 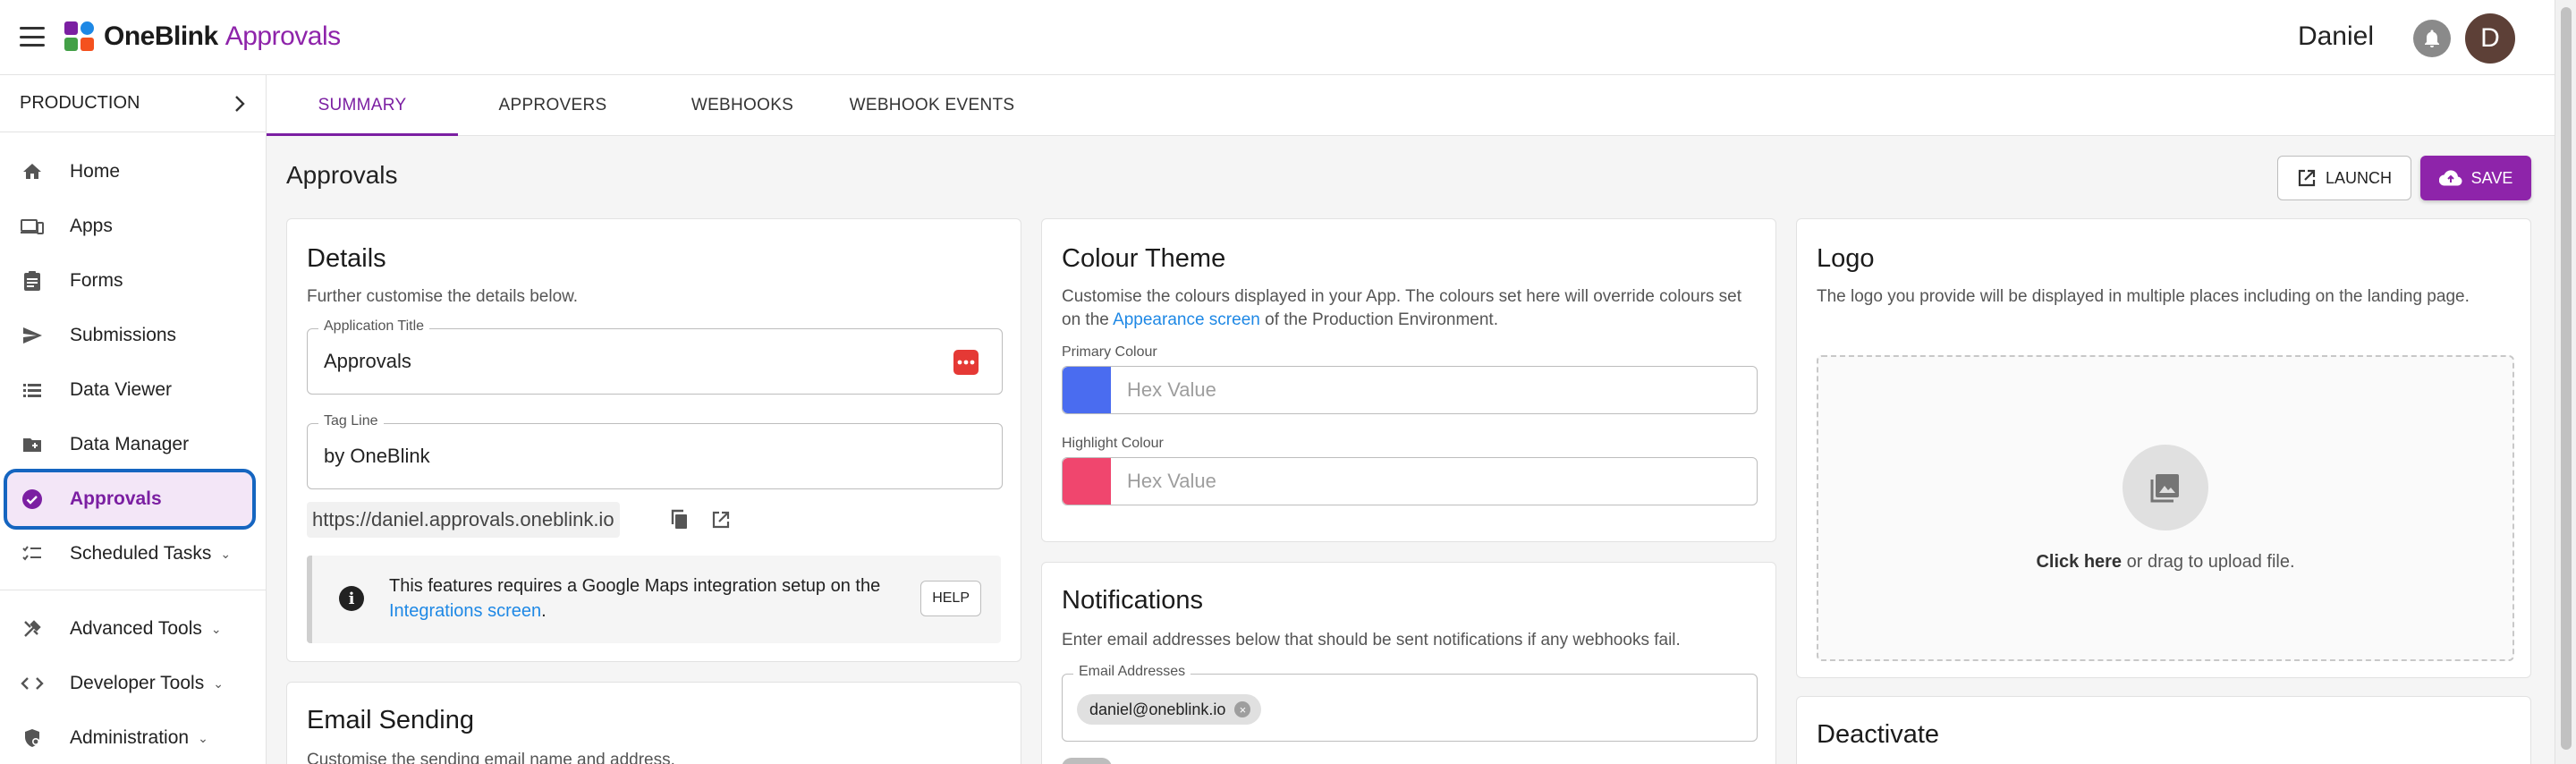 What do you see at coordinates (2079, 562) in the screenshot?
I see `upload-click-here: Click here` at bounding box center [2079, 562].